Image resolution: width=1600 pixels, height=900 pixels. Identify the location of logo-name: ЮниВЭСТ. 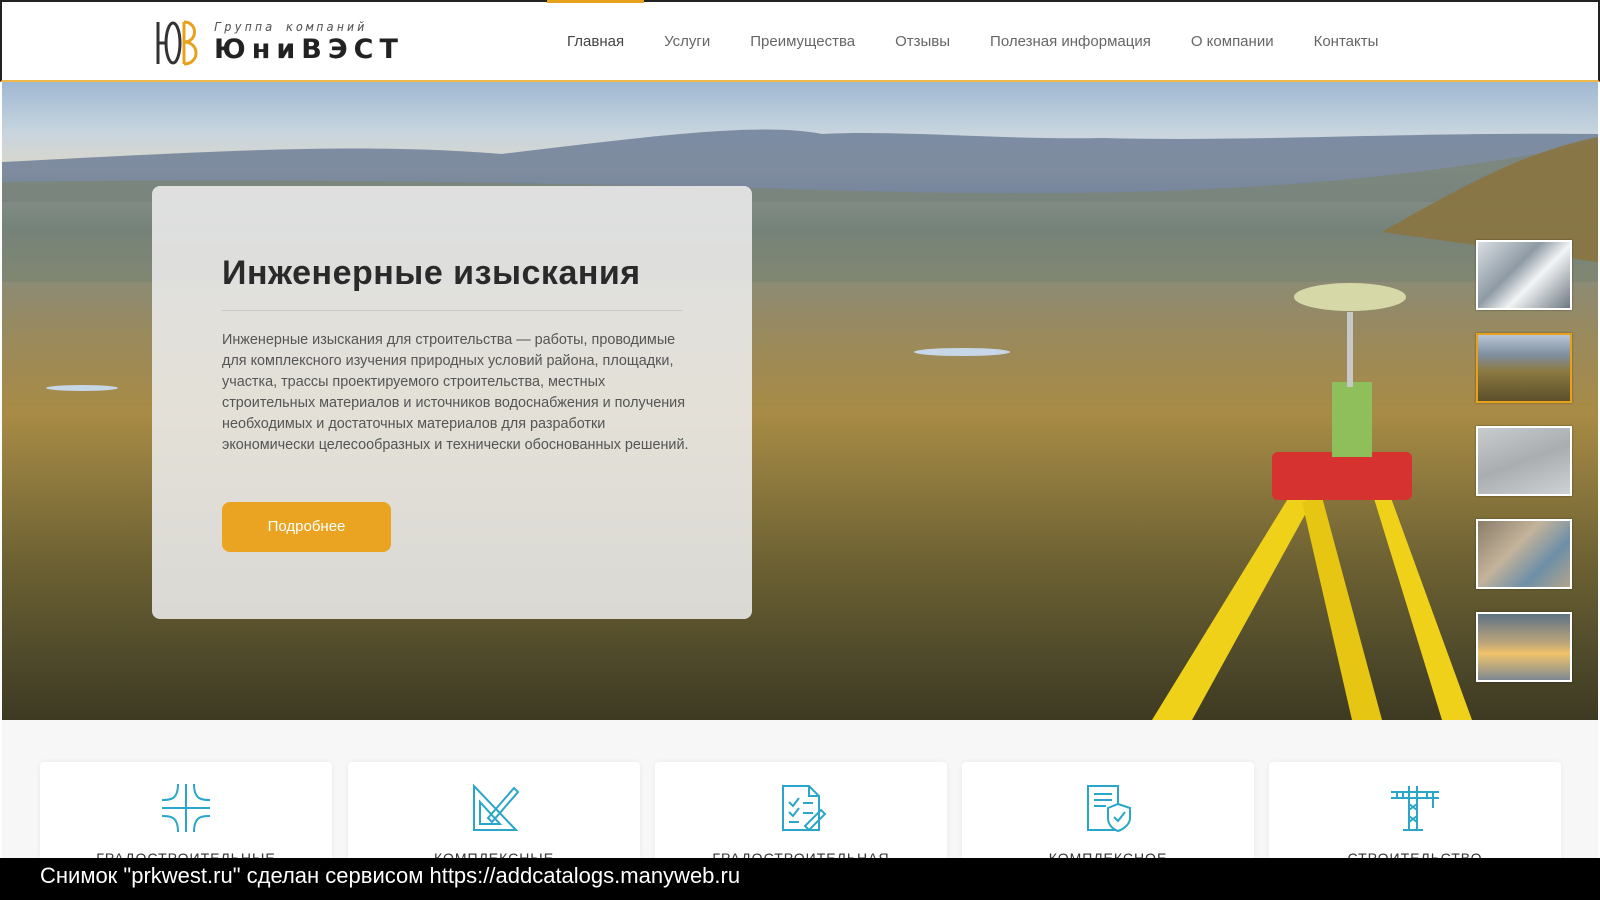
(309, 49).